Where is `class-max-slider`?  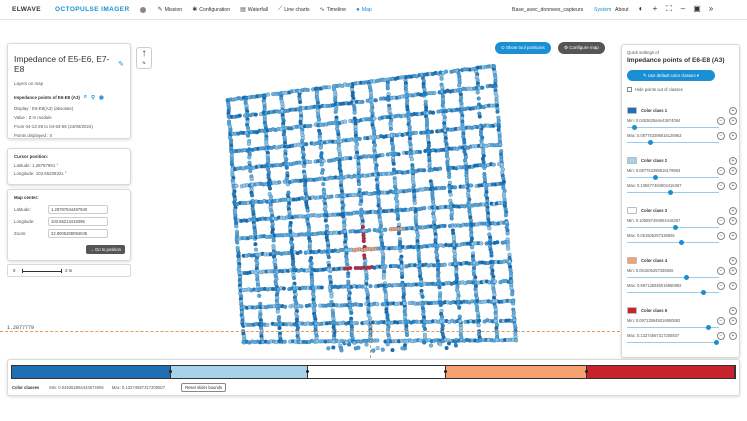
class-max-slider is located at coordinates (673, 192).